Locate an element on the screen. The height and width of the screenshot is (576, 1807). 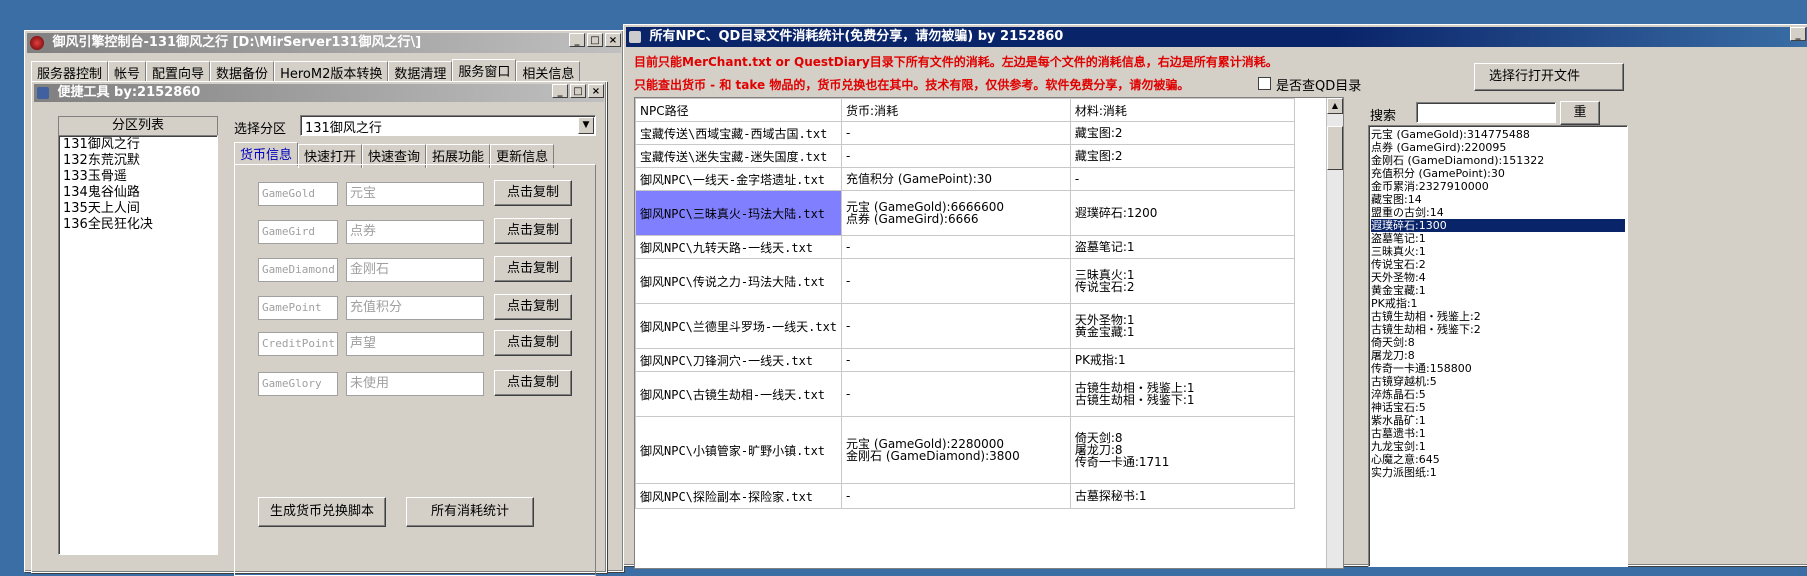
npc-path-cell: 御风NPC\兰德里斗罗场-一线天.txt is located at coordinates (739, 326).